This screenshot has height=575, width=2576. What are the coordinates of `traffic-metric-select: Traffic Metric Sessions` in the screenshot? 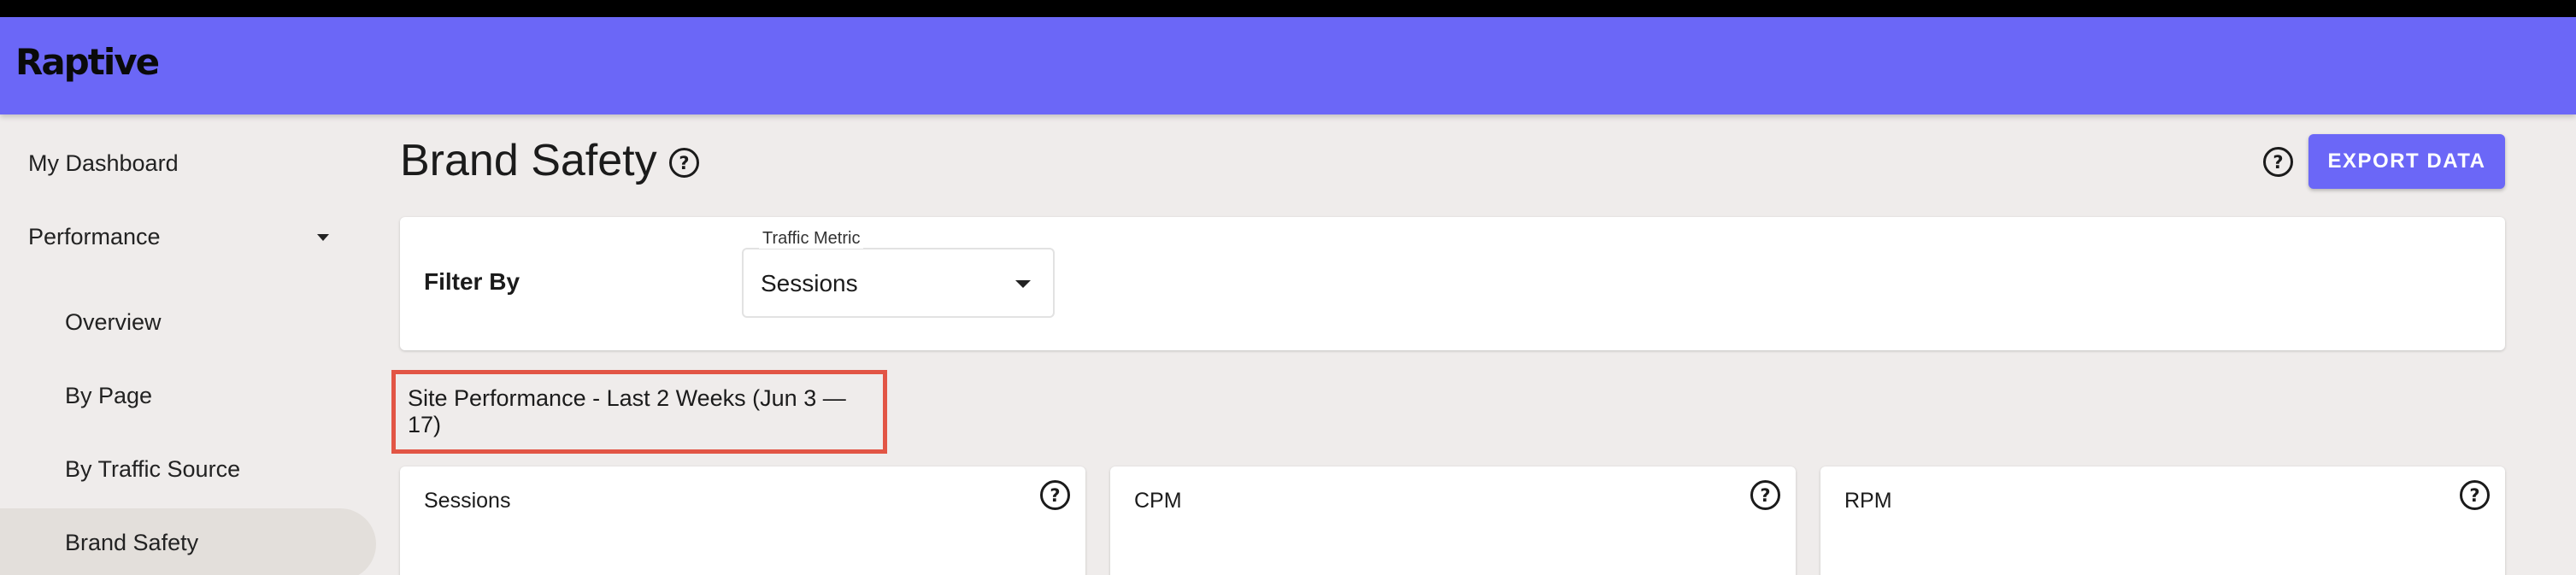 It's located at (899, 273).